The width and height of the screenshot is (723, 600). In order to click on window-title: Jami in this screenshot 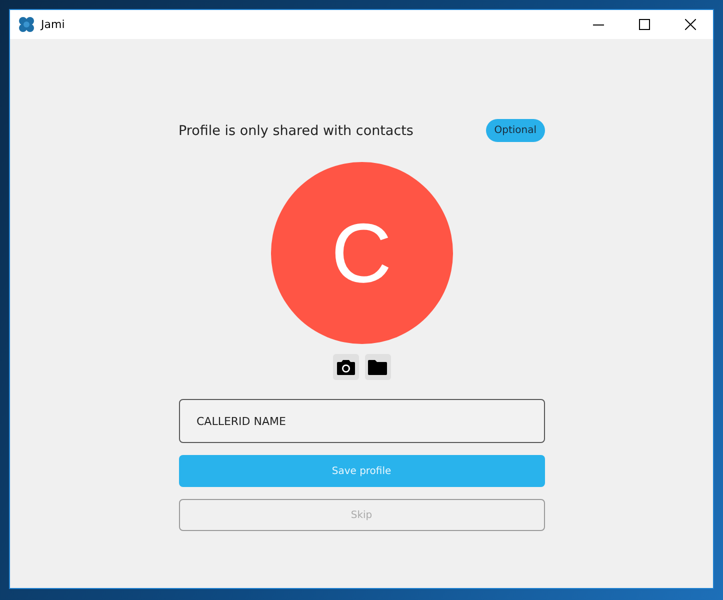, I will do `click(53, 24)`.